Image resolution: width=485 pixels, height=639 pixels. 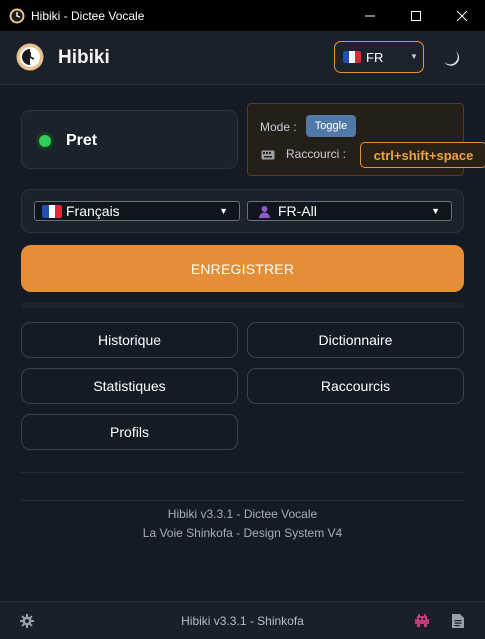 I want to click on app-name: Hibiki, so click(x=84, y=57).